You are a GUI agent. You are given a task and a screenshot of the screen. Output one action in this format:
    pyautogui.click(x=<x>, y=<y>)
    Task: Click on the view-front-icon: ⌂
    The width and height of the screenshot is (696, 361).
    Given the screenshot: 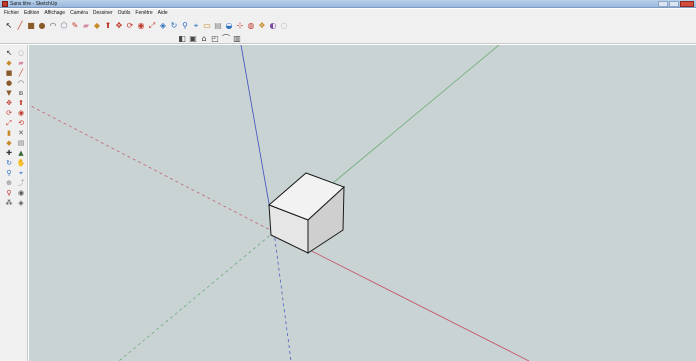 What is the action you would take?
    pyautogui.click(x=204, y=39)
    